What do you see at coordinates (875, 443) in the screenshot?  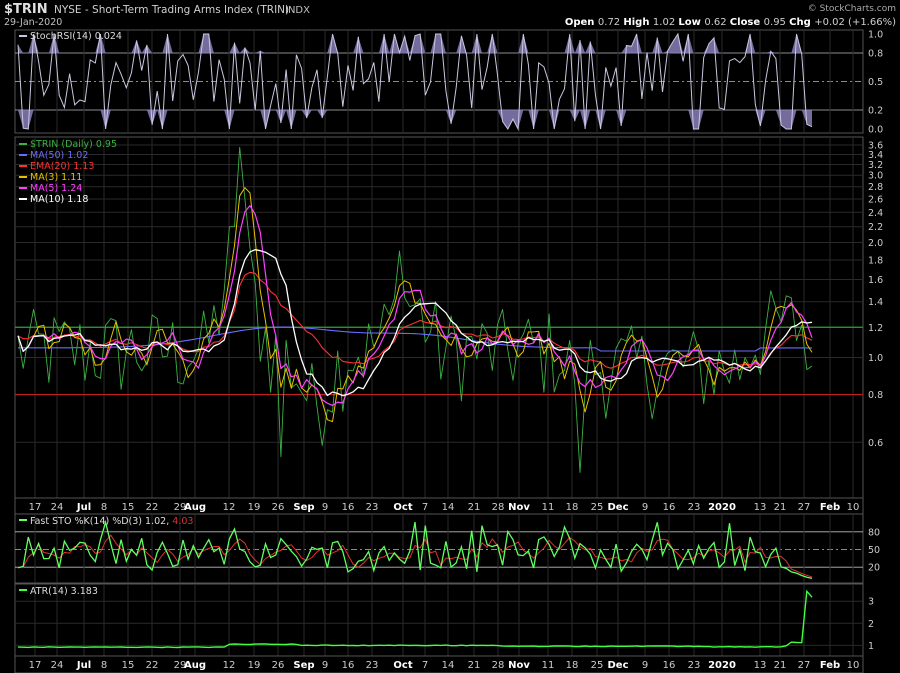 I see `price-y-tick: 0.6` at bounding box center [875, 443].